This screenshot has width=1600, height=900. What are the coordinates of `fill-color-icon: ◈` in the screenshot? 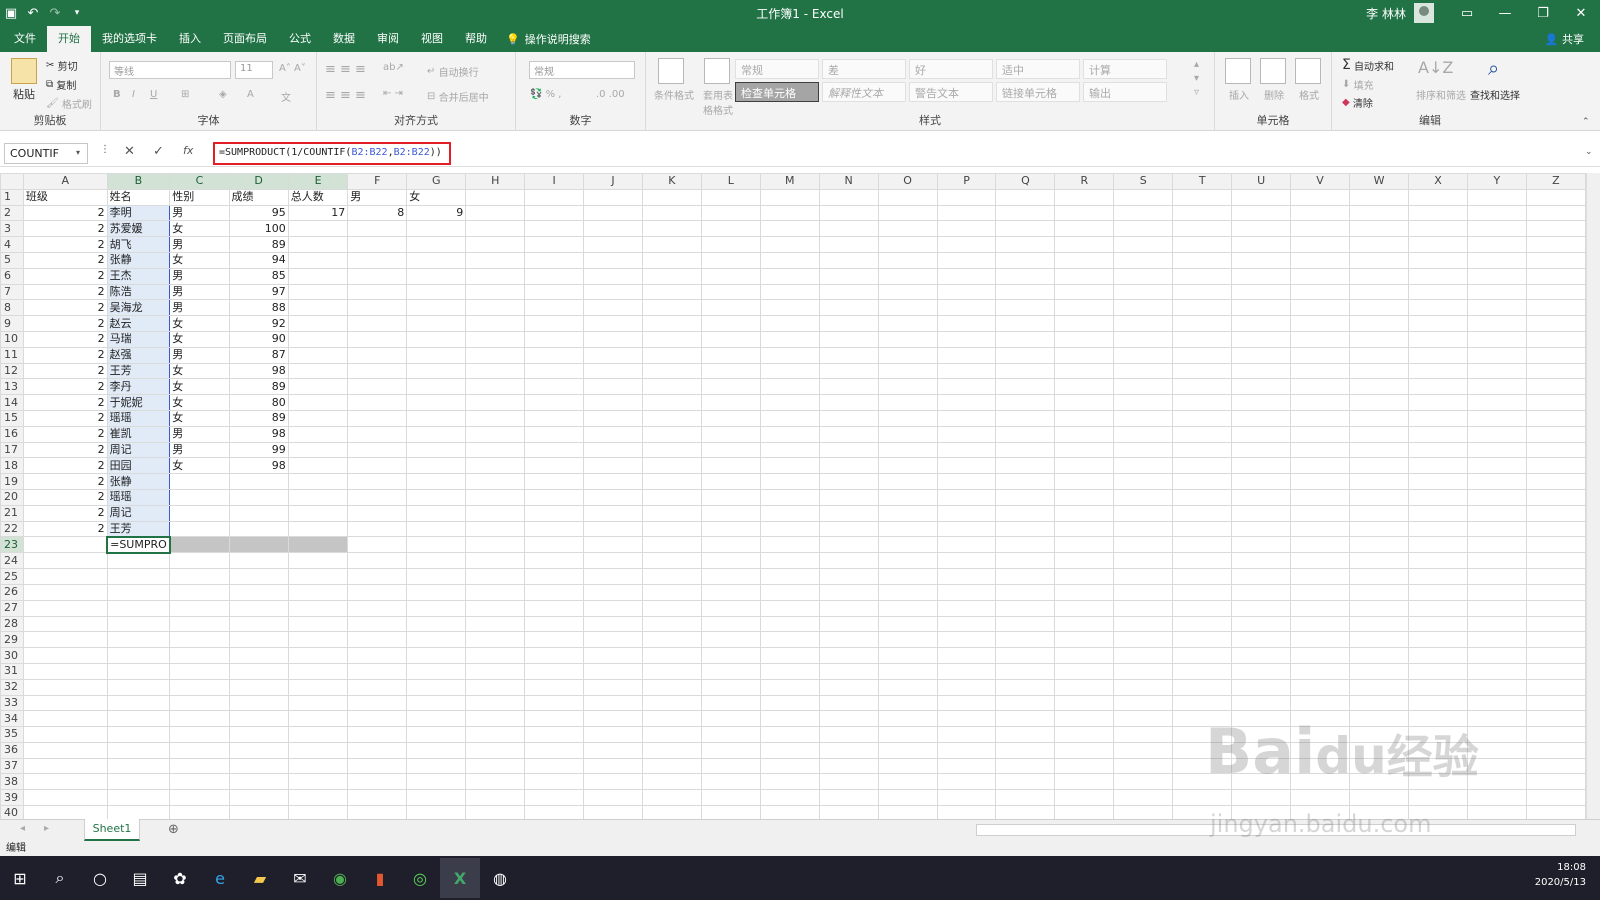 It's located at (223, 94).